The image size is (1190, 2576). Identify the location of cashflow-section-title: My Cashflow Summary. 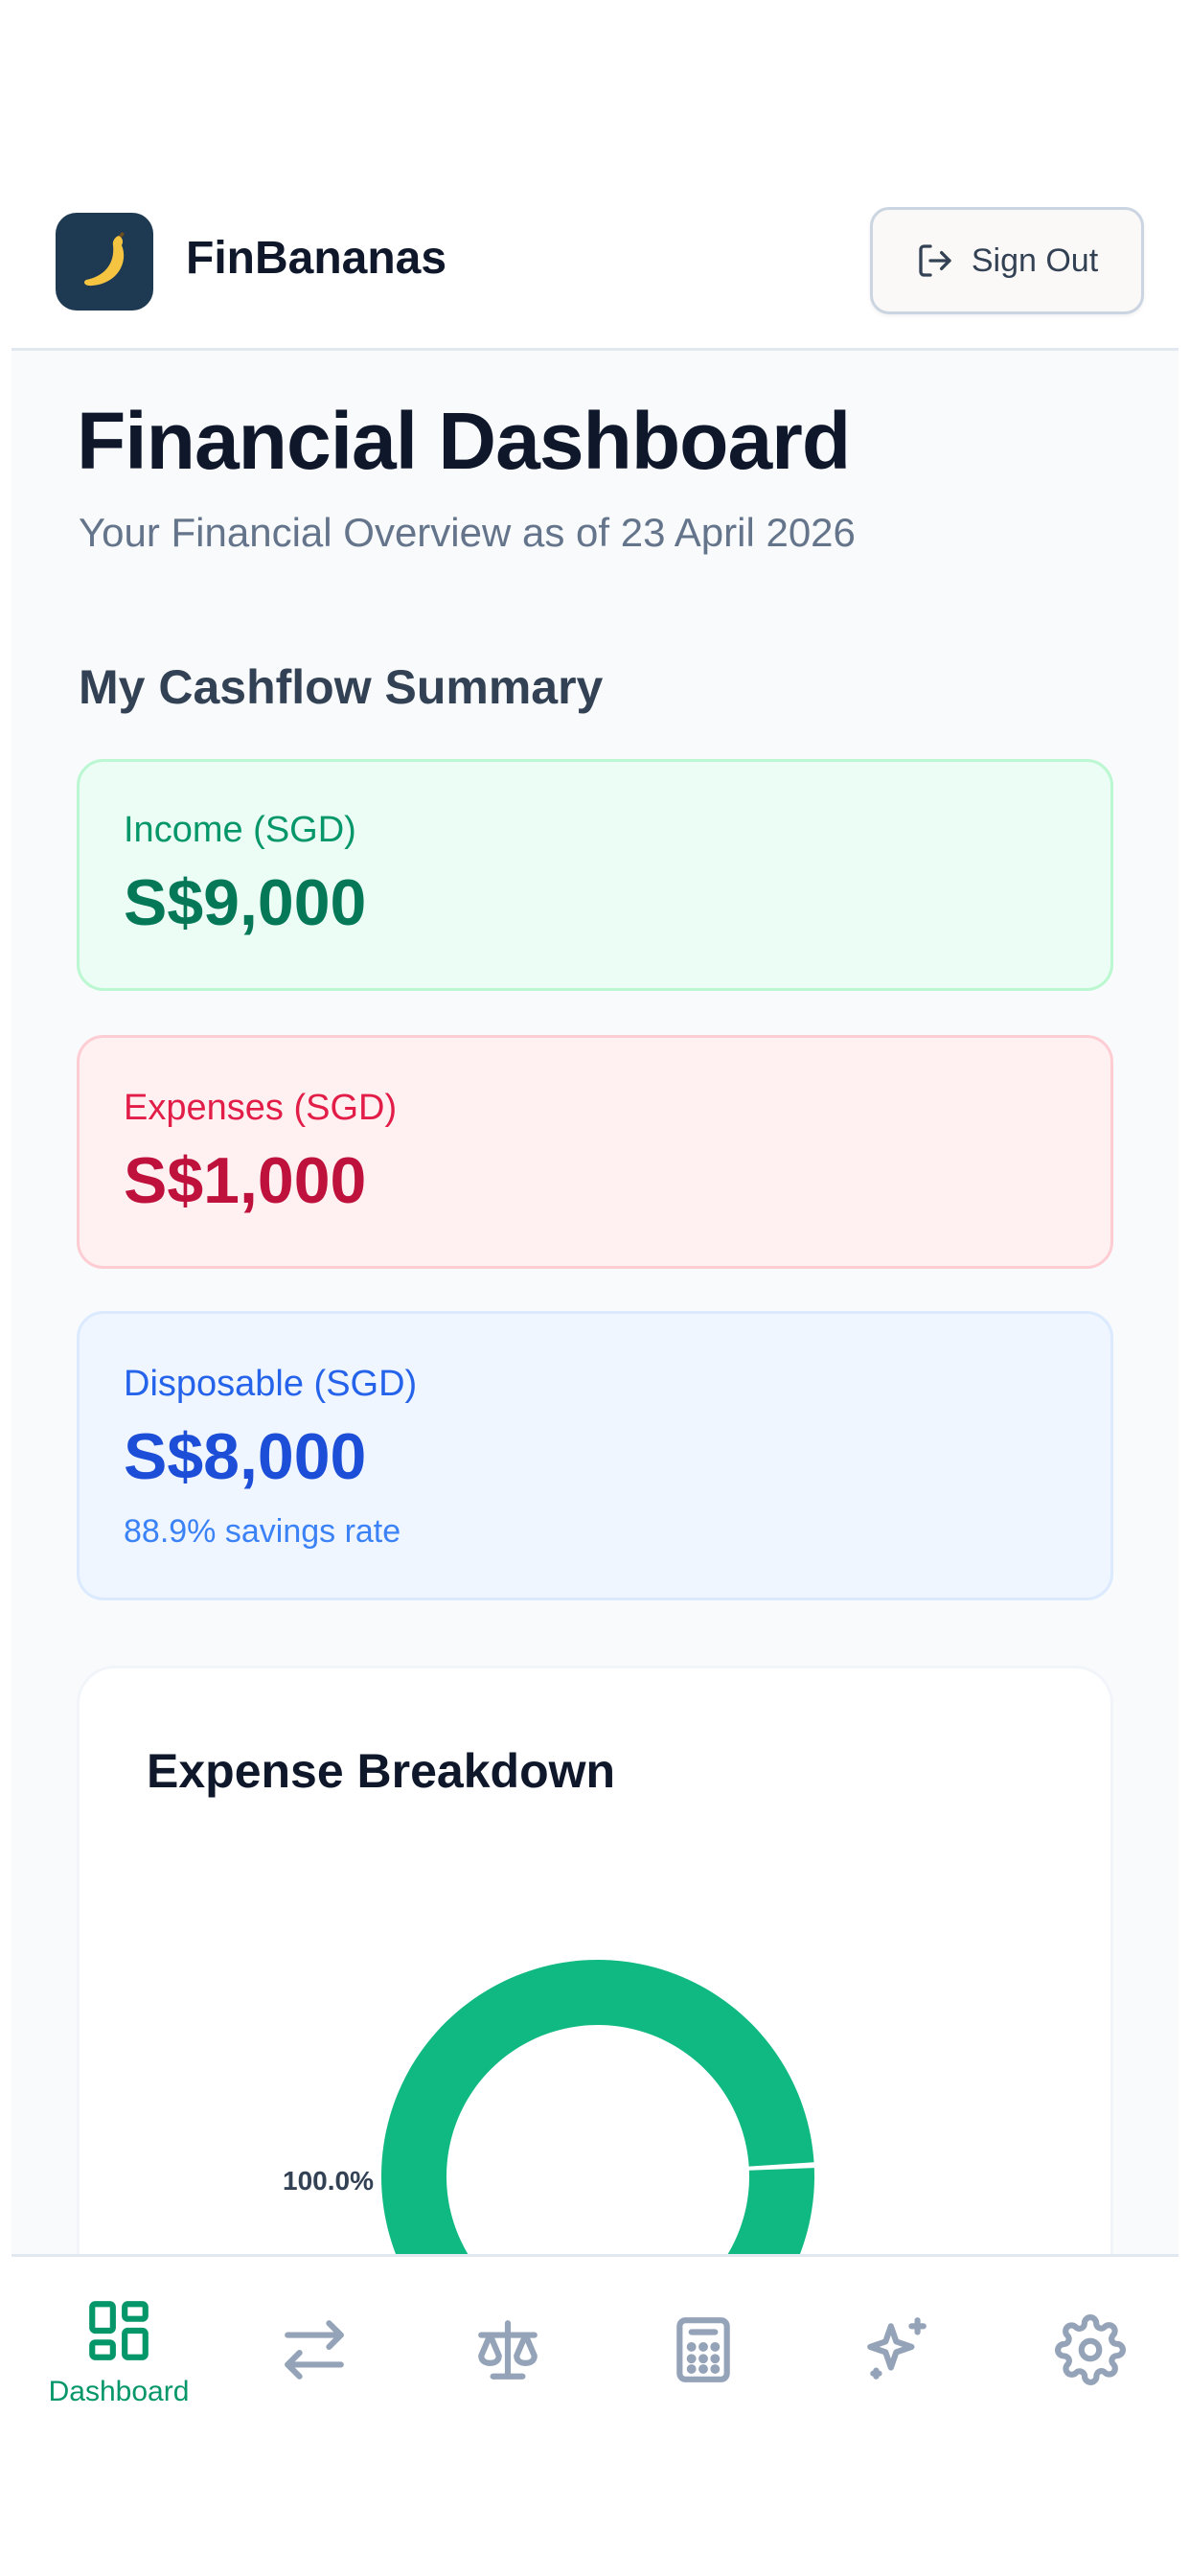
(342, 687).